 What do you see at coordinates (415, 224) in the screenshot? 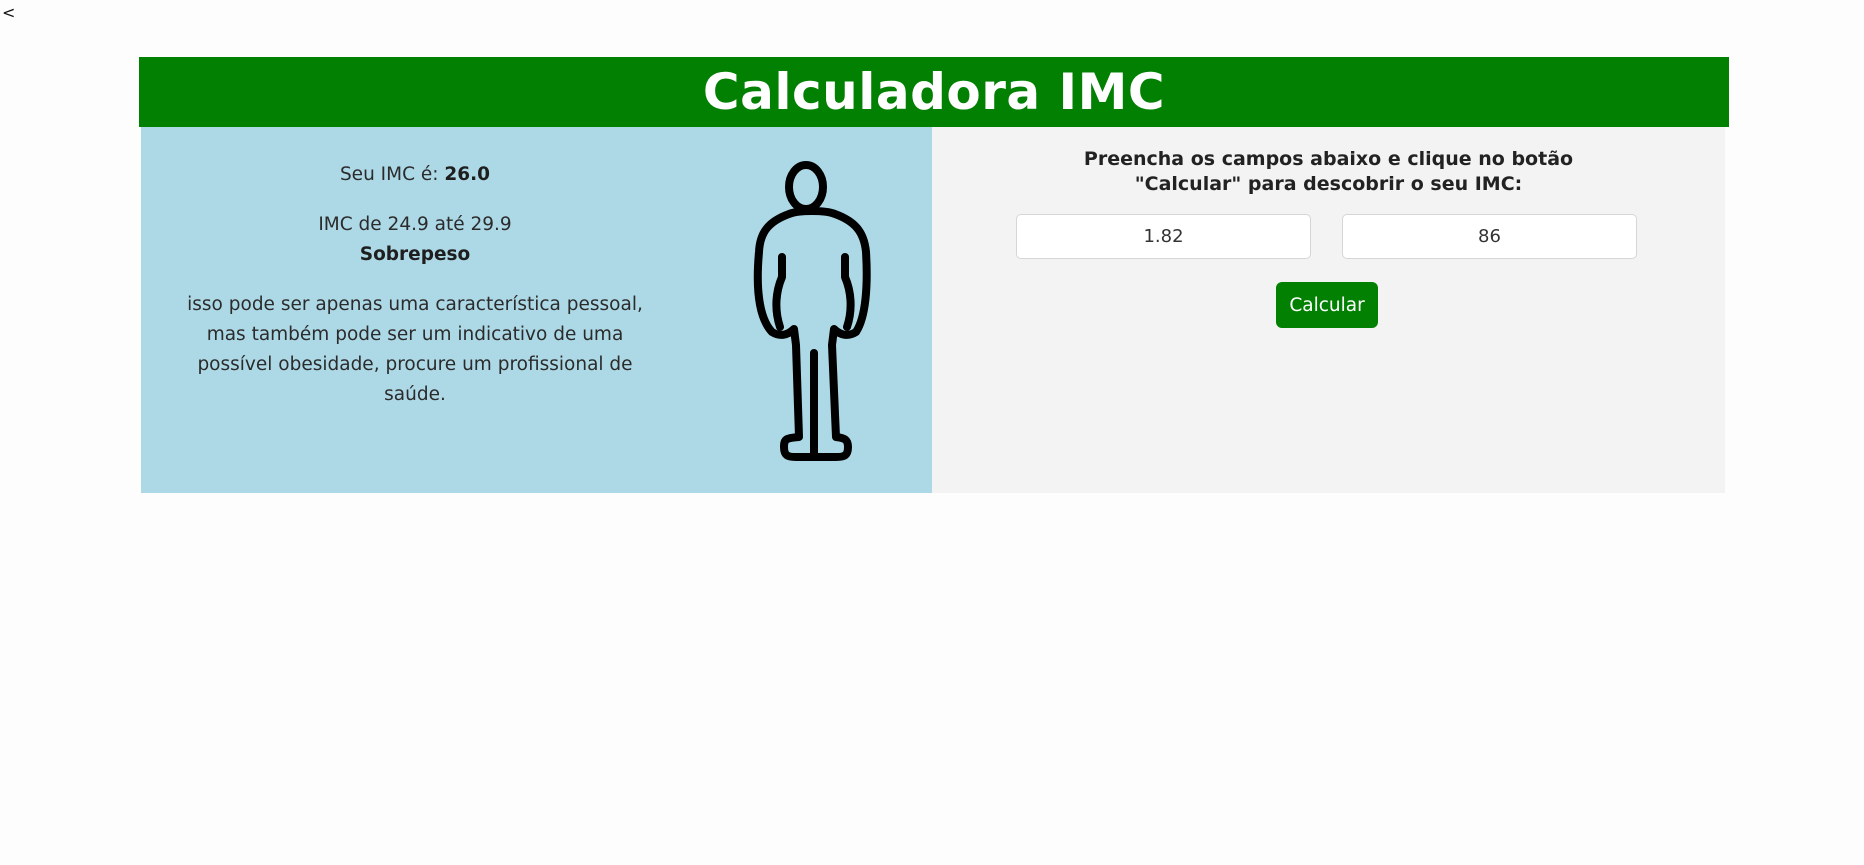
I see `bmi-range: IMC de 24.9 até 29.9` at bounding box center [415, 224].